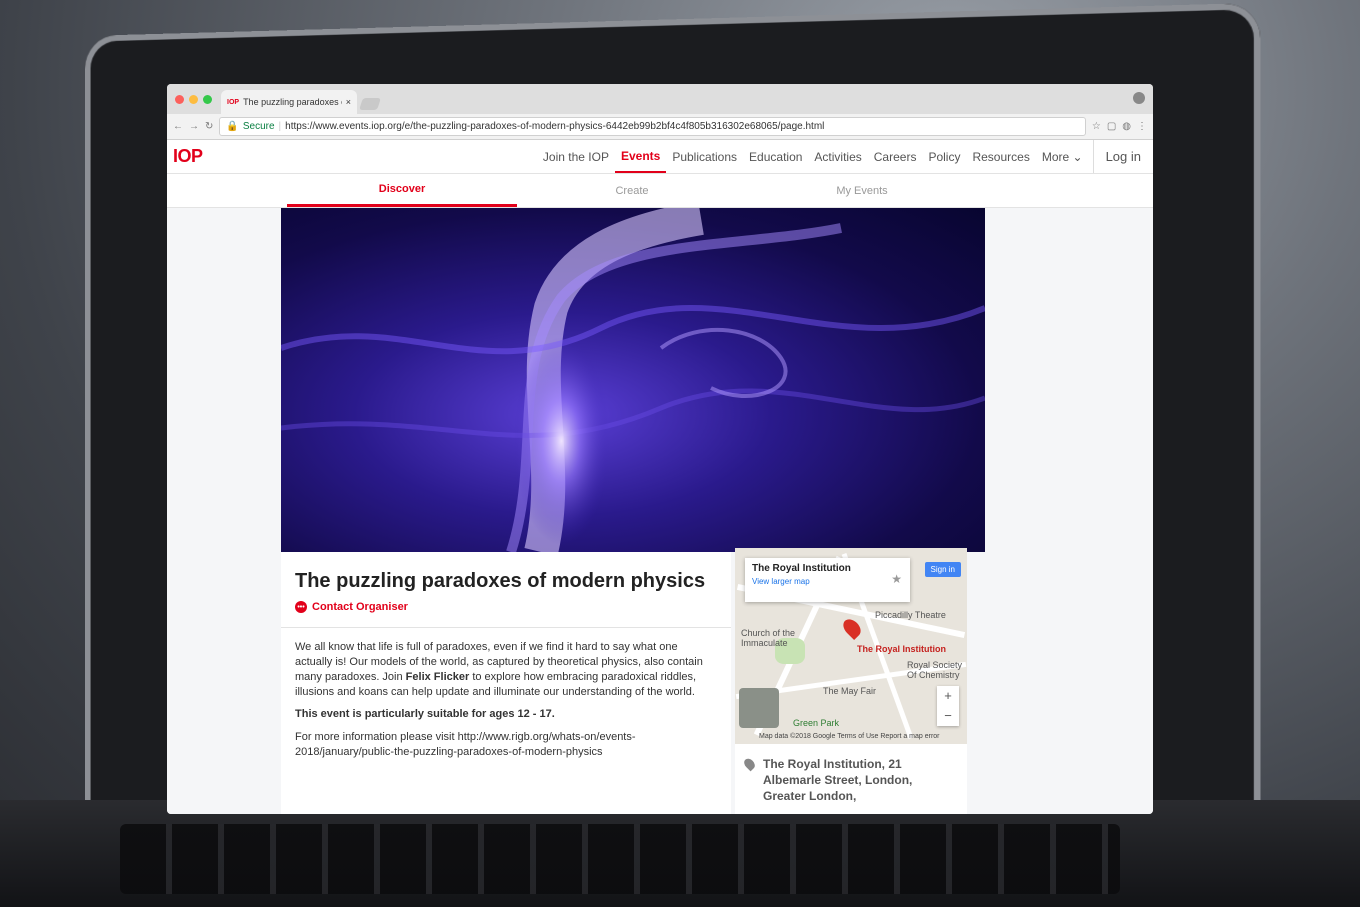 This screenshot has height=907, width=1360. Describe the element at coordinates (301, 607) in the screenshot. I see `chat-icon: •••` at that location.